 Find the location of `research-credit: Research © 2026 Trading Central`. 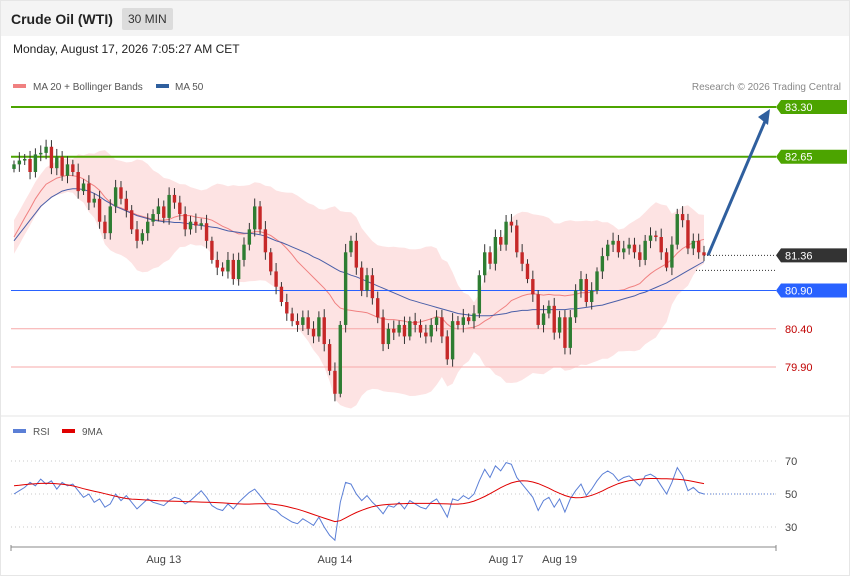

research-credit: Research © 2026 Trading Central is located at coordinates (766, 87).